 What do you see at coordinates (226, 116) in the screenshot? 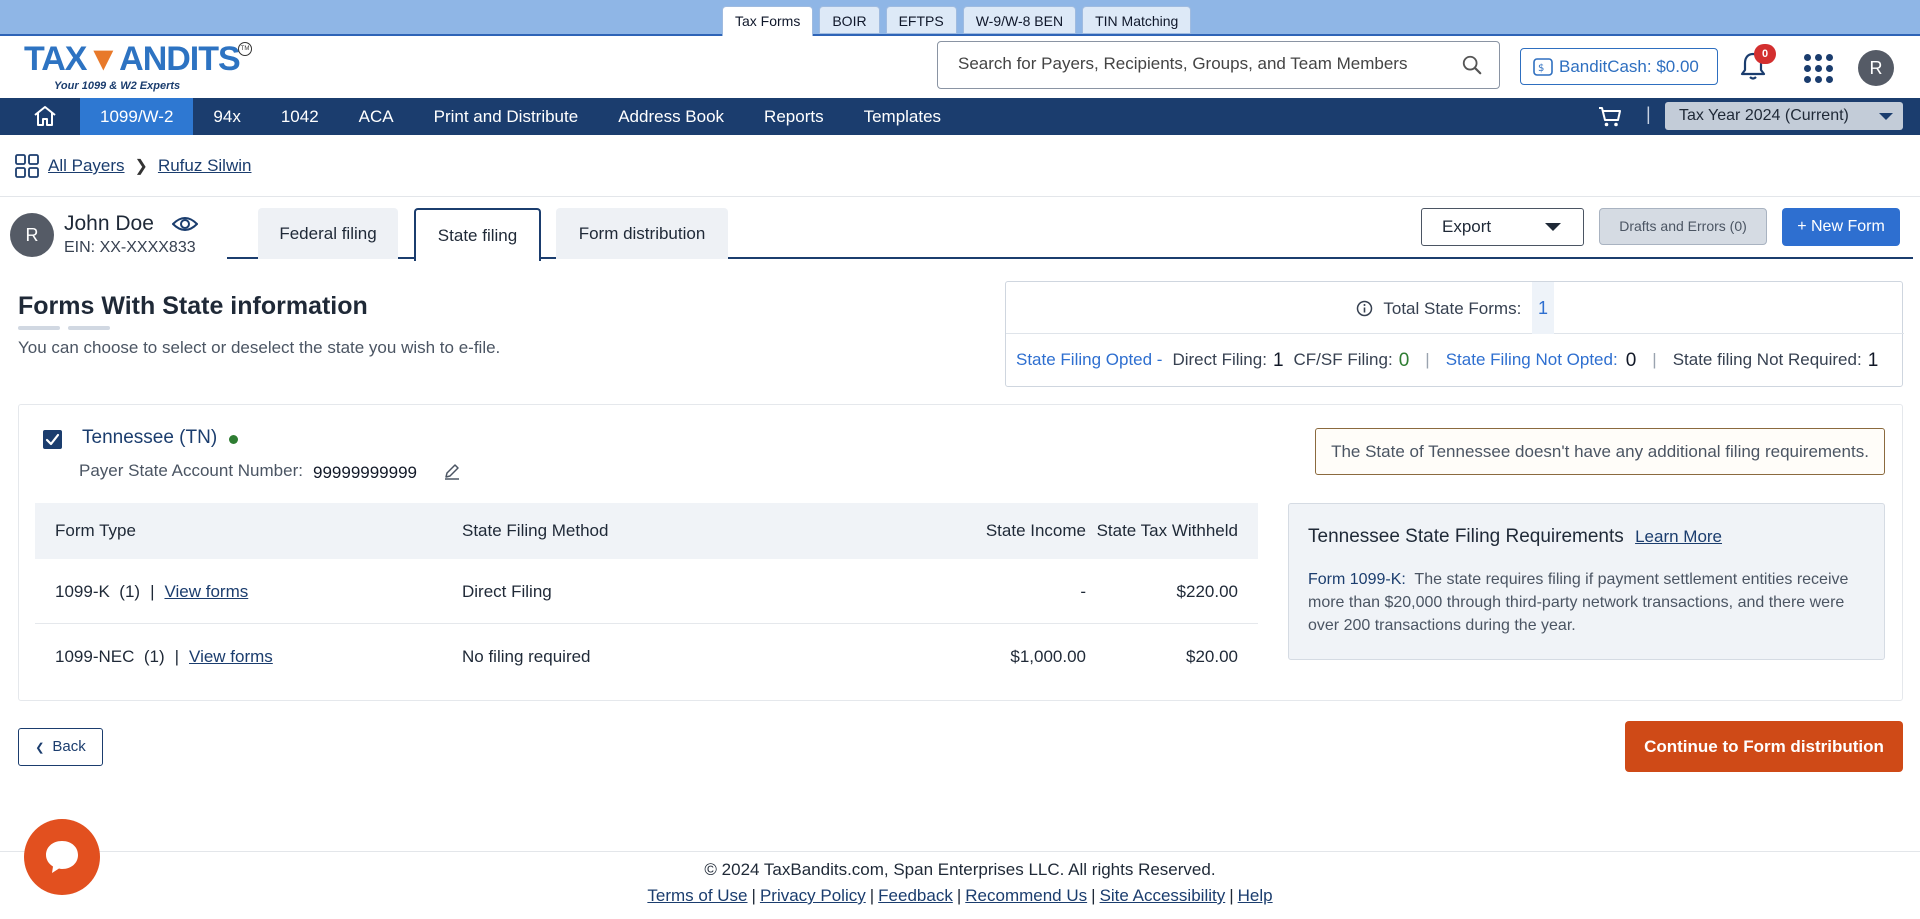
I see `nav-item-94x: 94x` at bounding box center [226, 116].